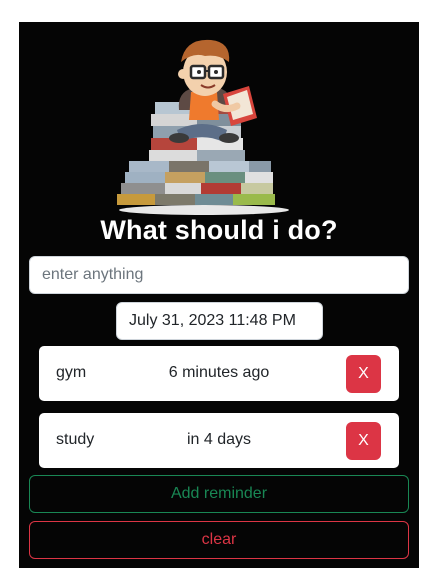 This screenshot has width=437, height=584. Describe the element at coordinates (71, 372) in the screenshot. I see `reminder-title: gym` at that location.